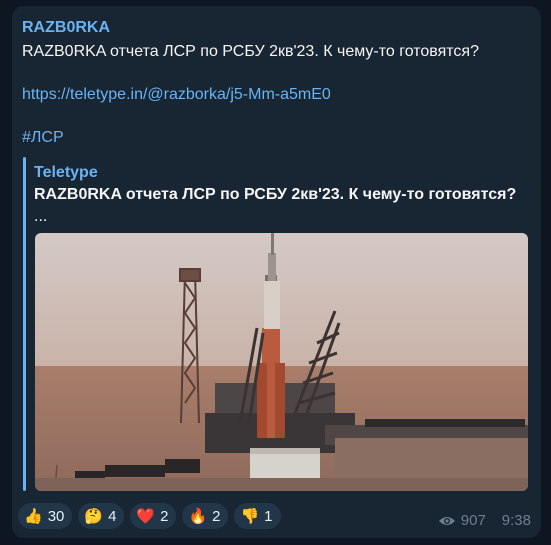  What do you see at coordinates (146, 516) in the screenshot?
I see `heart-icon: ❤️` at bounding box center [146, 516].